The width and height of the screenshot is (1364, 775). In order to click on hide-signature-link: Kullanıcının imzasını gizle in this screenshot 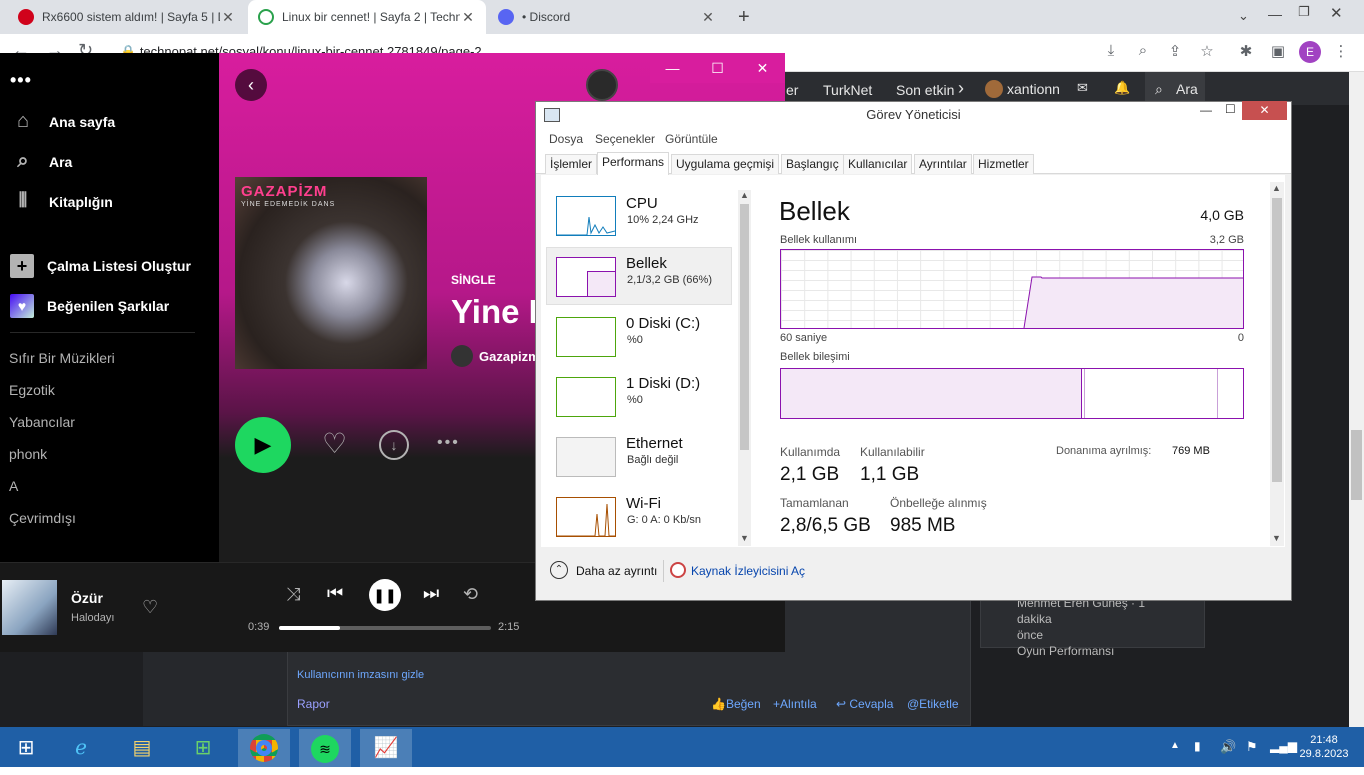, I will do `click(360, 675)`.